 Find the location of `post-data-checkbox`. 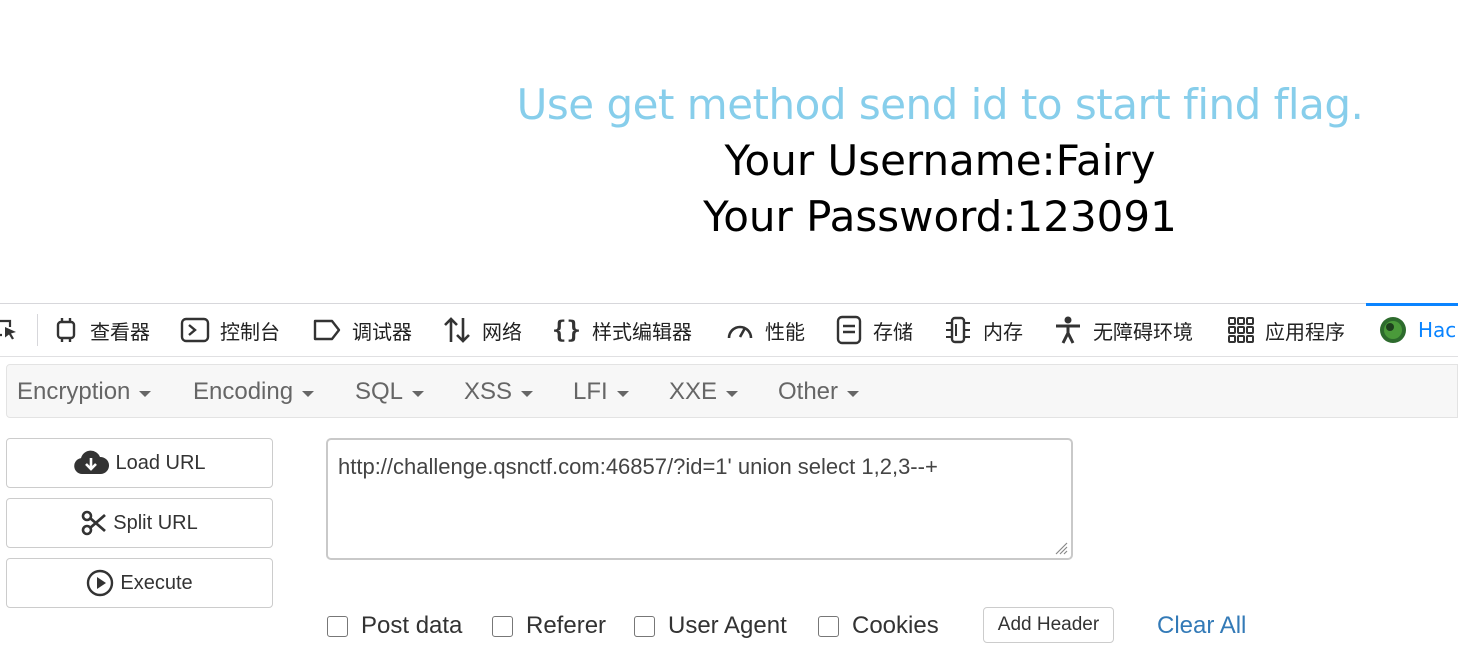

post-data-checkbox is located at coordinates (337, 626).